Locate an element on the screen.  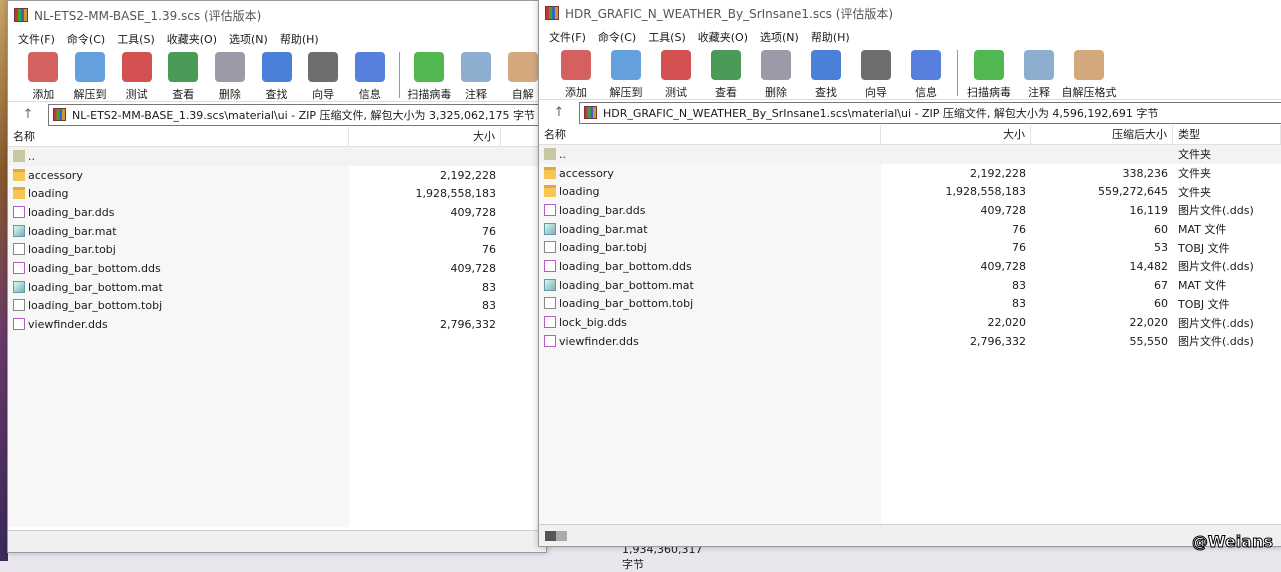
menu-bar: 文件(F) 命令(C) 工具(S) 收藏夹(O) 选项(N) 帮助(H) is located at coordinates (277, 39).